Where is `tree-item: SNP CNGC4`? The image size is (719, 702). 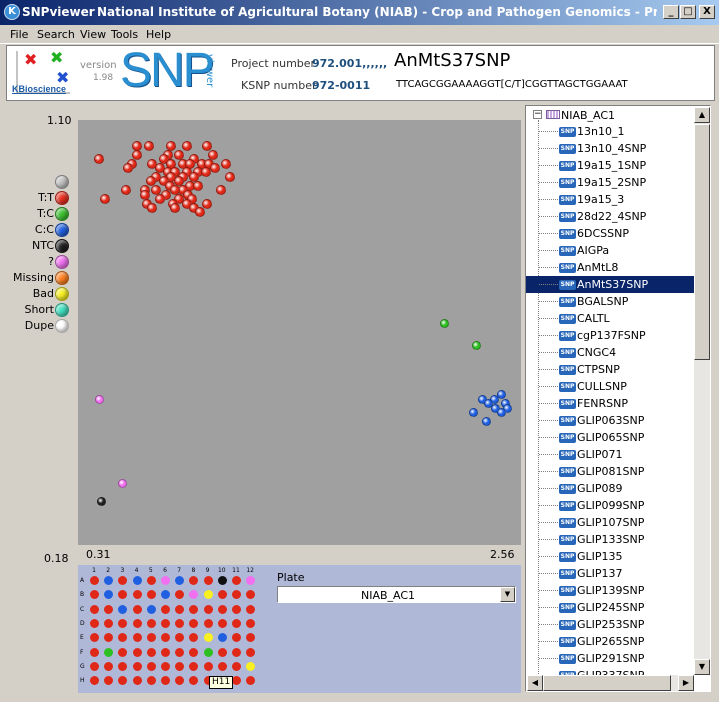 tree-item: SNP CNGC4 is located at coordinates (610, 352).